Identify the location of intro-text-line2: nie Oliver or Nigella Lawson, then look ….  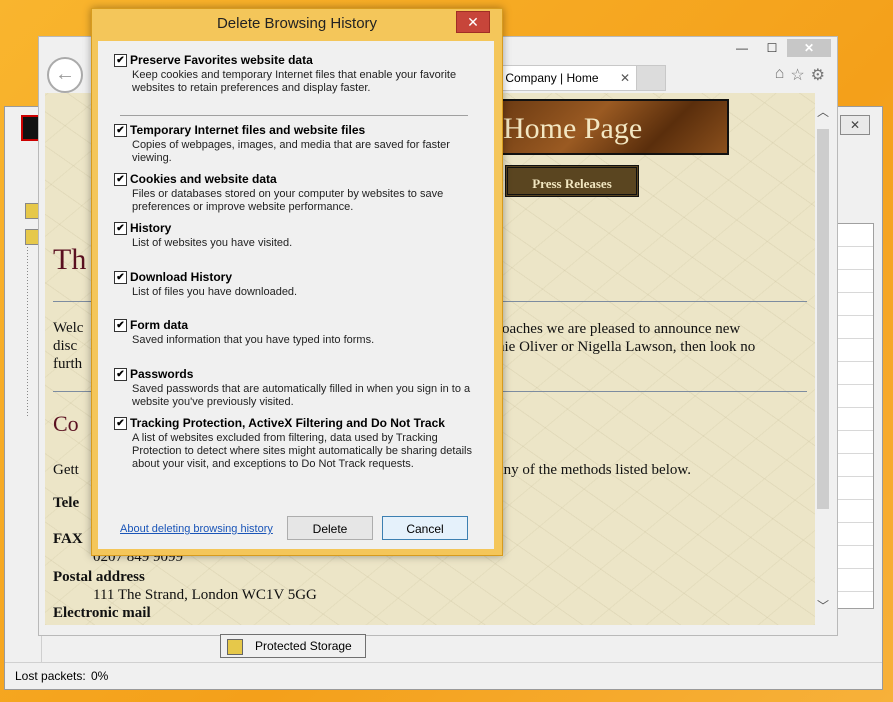
(626, 347).